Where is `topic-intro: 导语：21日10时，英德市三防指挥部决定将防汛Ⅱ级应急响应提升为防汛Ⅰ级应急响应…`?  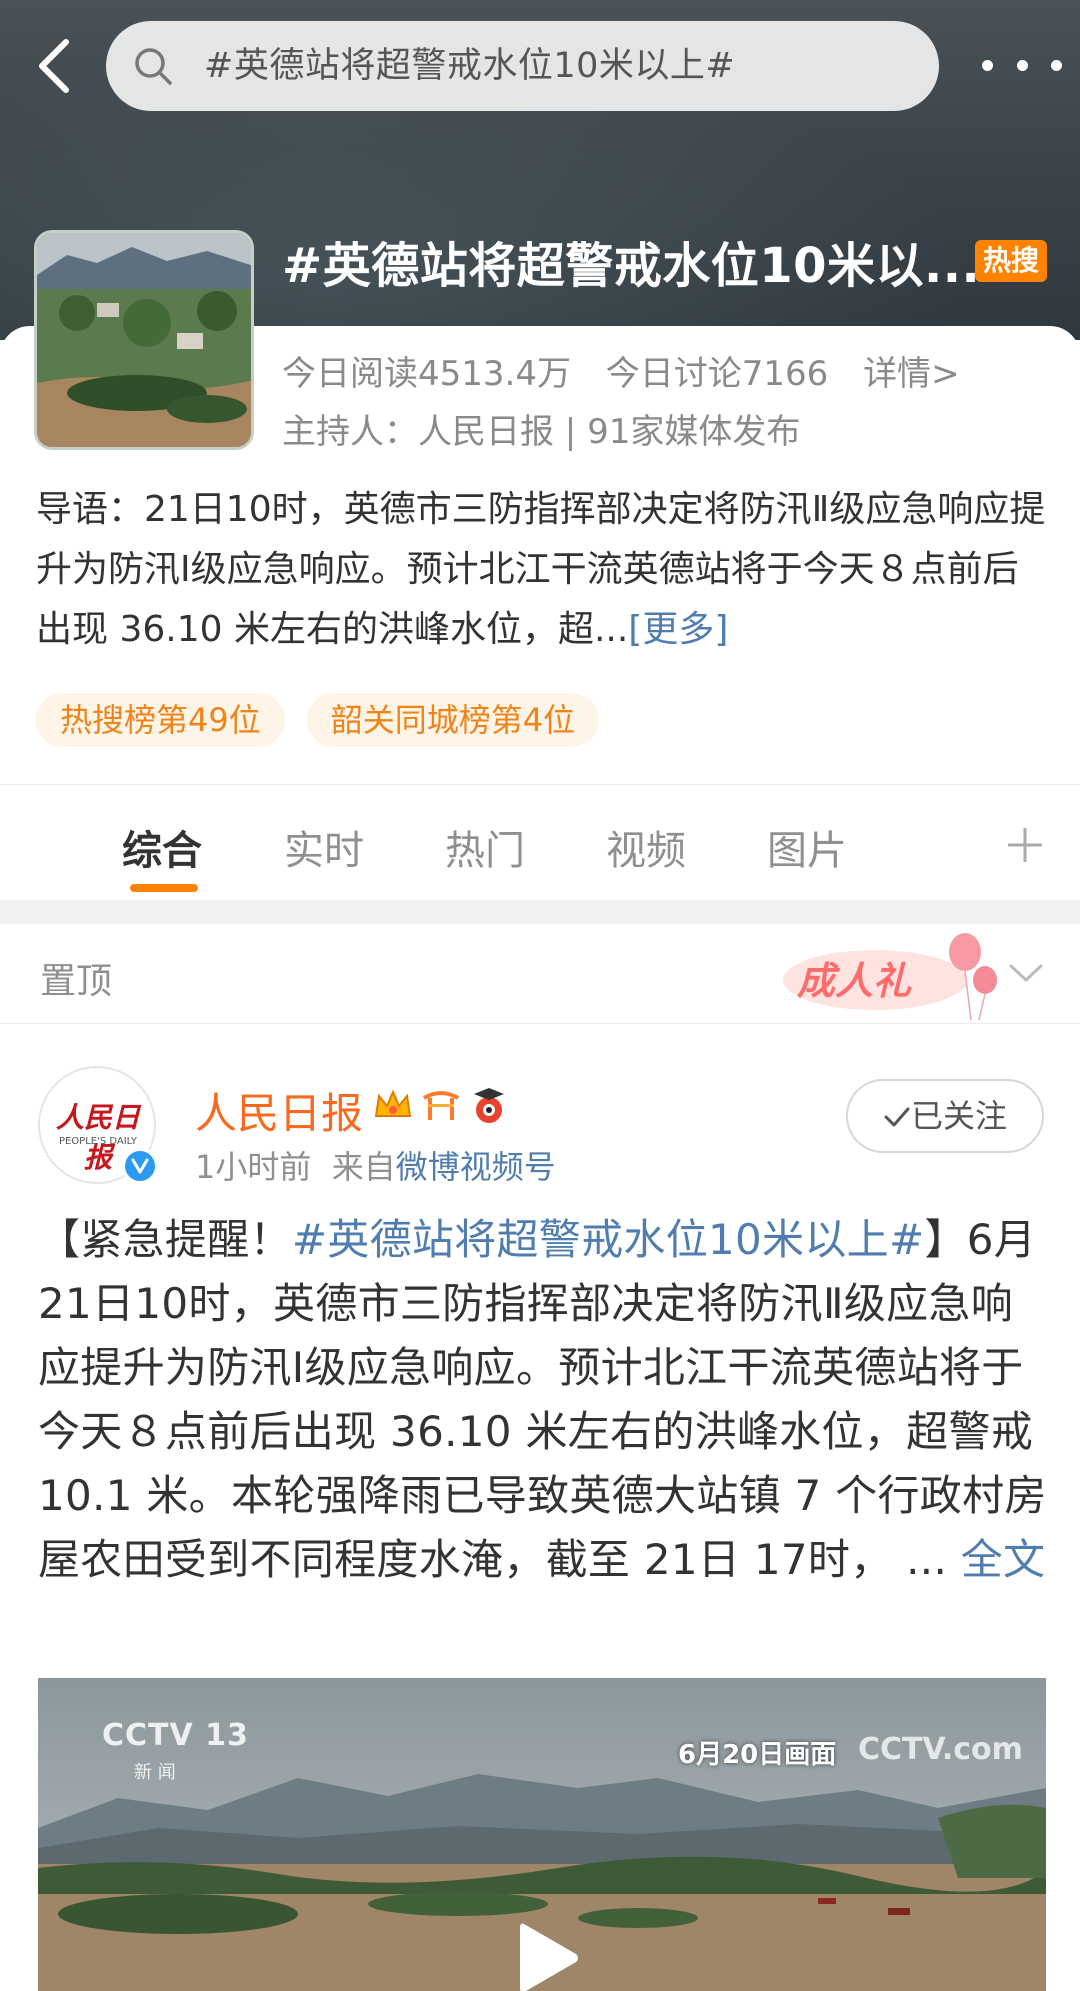
topic-intro: 导语：21日10时，英德市三防指挥部决定将防汛Ⅱ级应急响应提升为防汛Ⅰ级应急响应… is located at coordinates (541, 570).